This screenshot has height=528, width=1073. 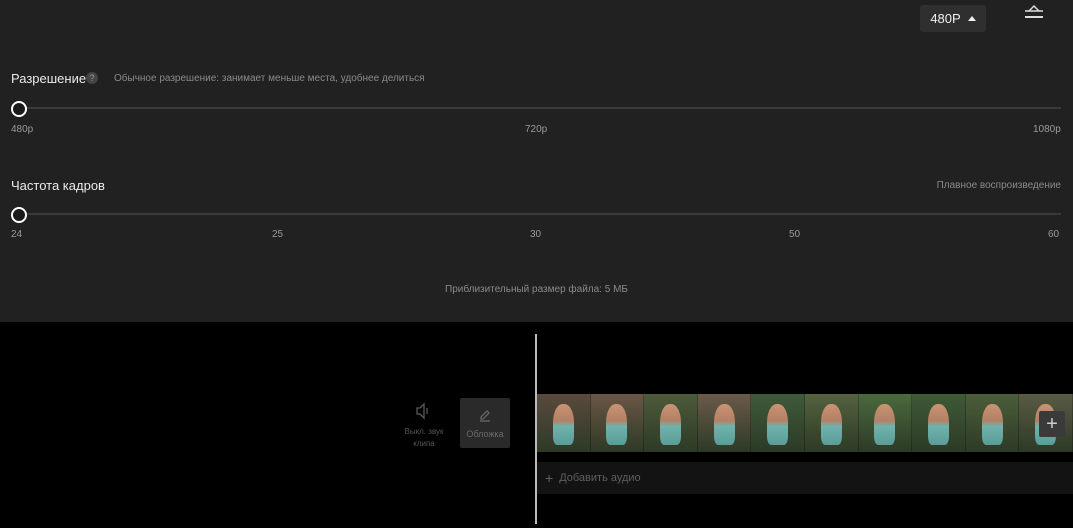 I want to click on caret-up-icon, so click(x=971, y=18).